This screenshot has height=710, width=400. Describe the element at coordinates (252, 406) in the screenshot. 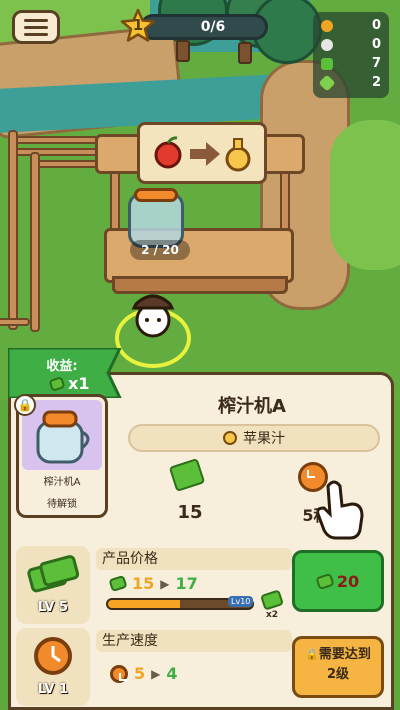

I see `machine-title: 榨汁机A` at that location.